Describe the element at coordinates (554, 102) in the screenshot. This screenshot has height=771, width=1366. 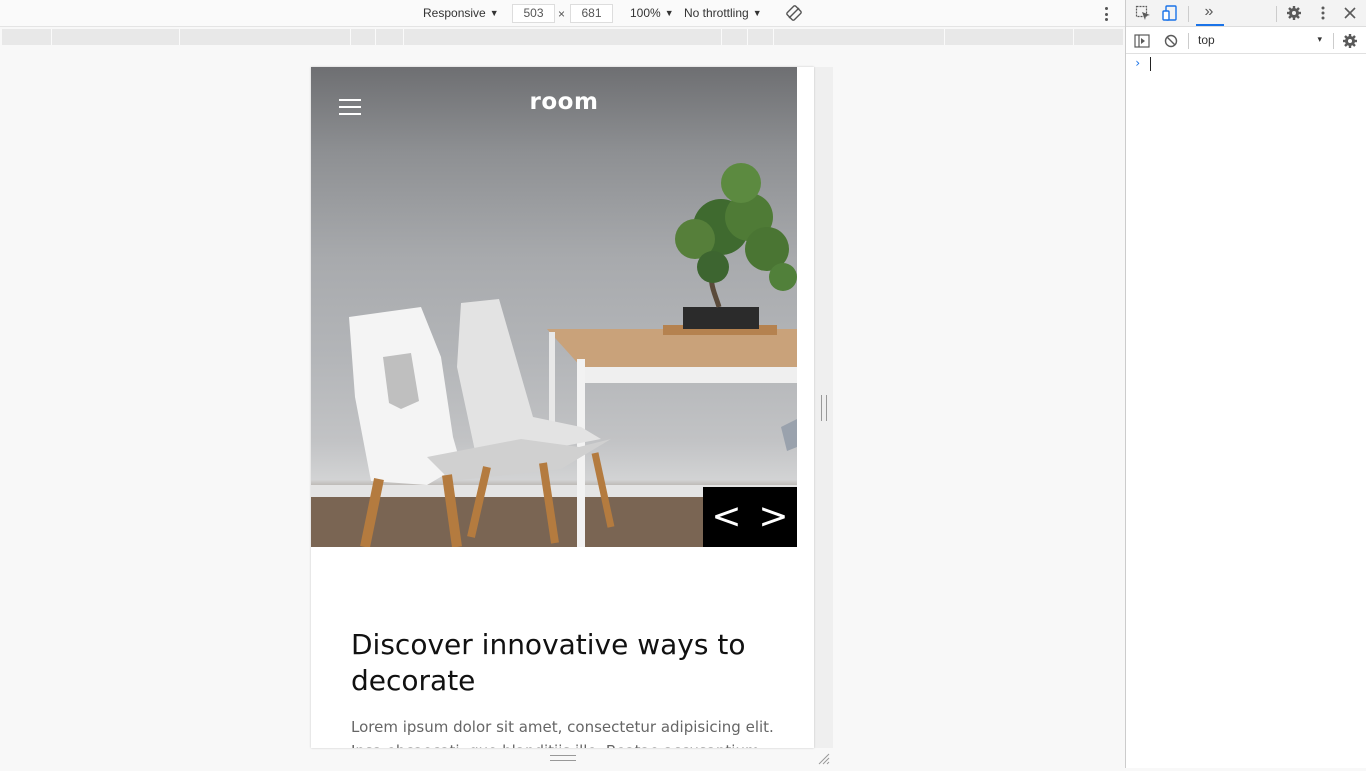
I see `brand-logo: room` at that location.